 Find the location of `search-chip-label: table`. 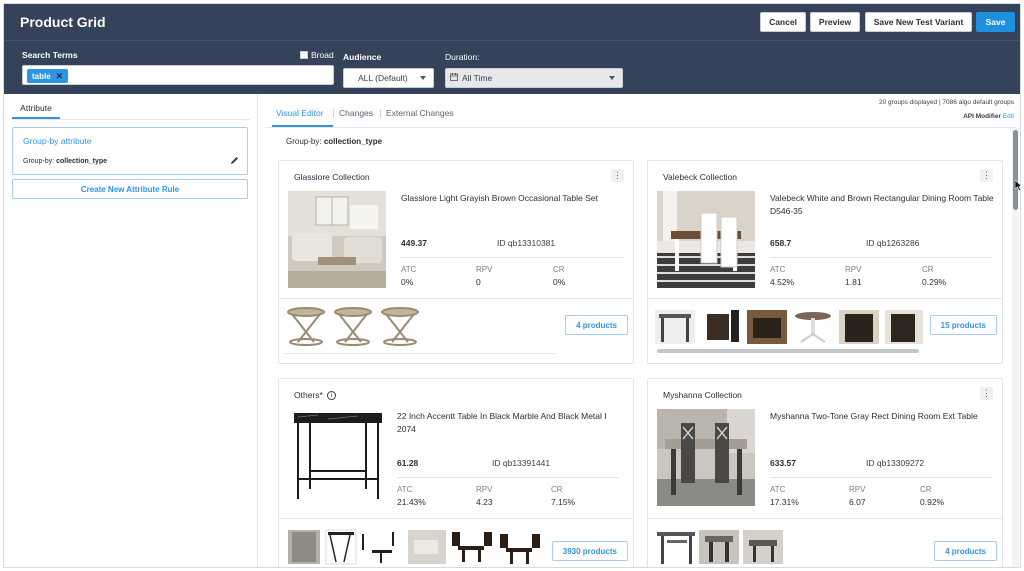

search-chip-label: table is located at coordinates (41, 76).